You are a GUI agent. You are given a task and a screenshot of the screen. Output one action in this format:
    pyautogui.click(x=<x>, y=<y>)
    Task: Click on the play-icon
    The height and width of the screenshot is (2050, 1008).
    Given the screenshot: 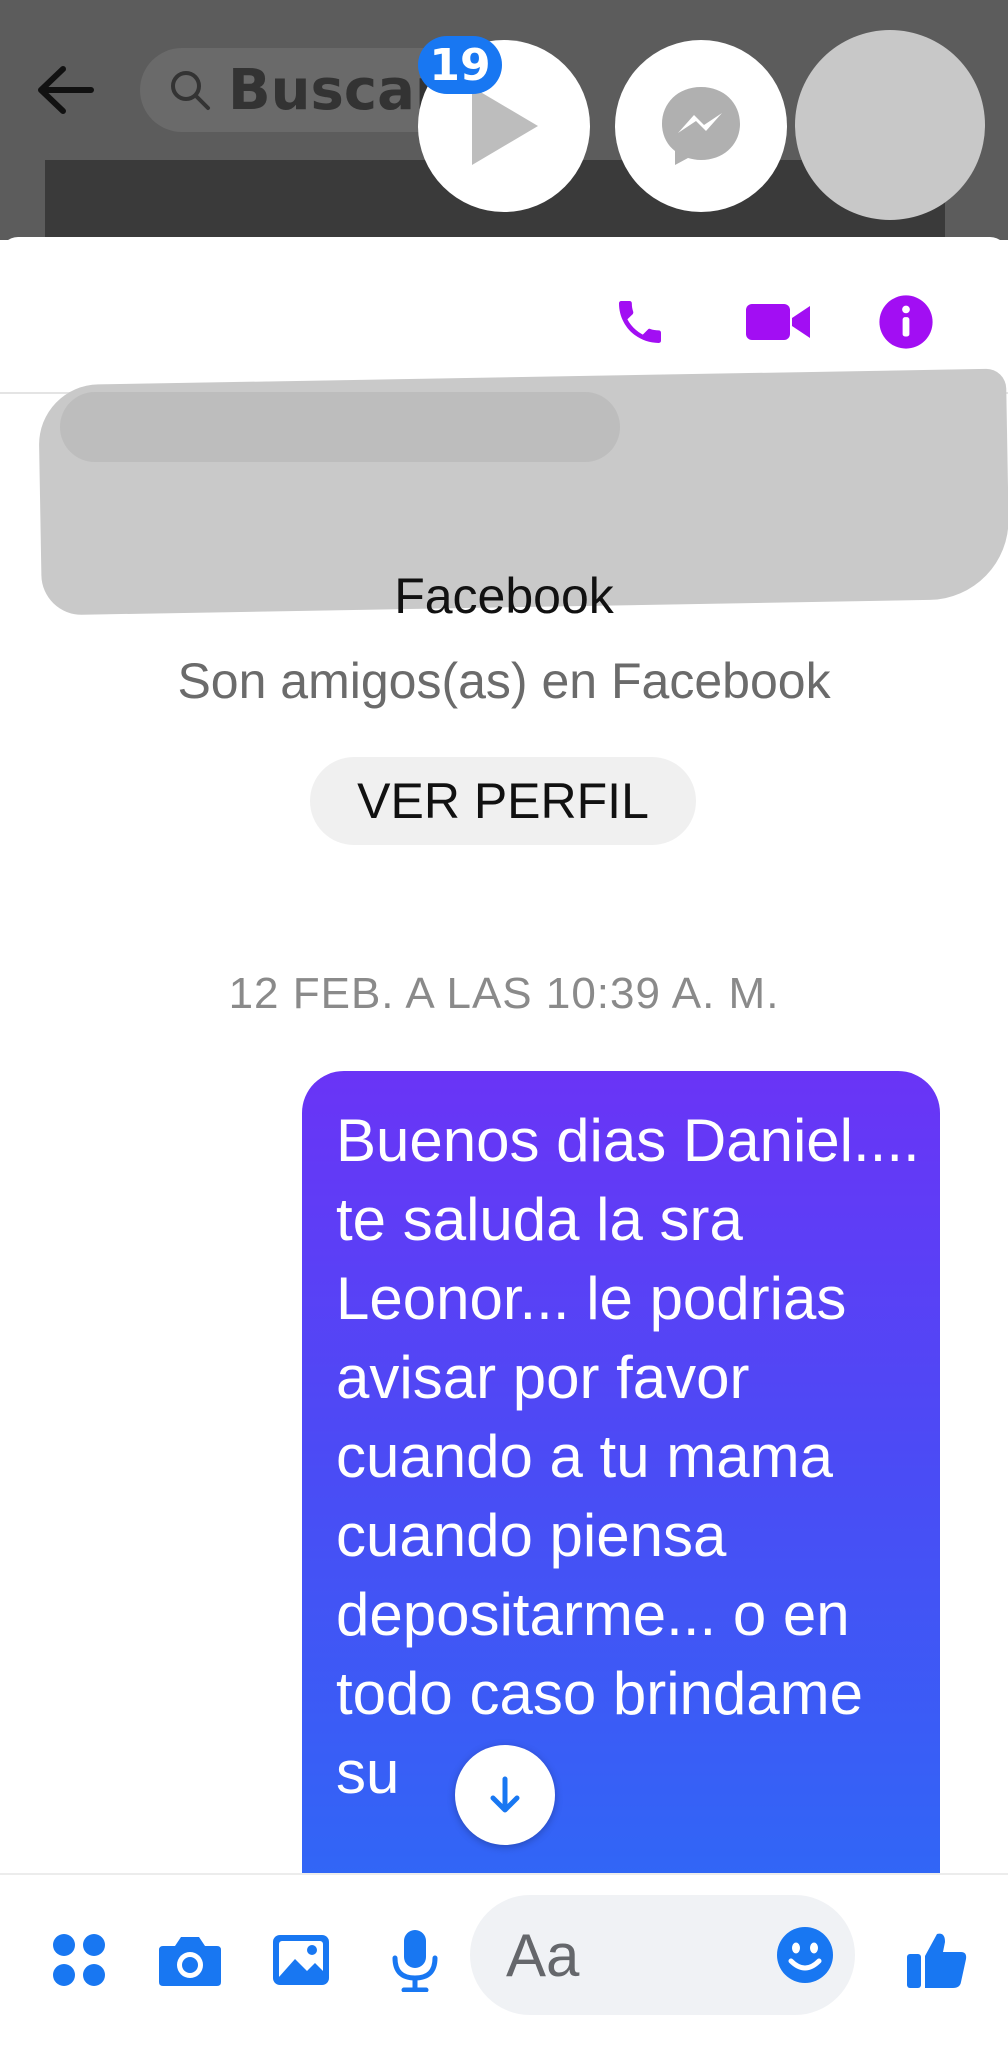 What is the action you would take?
    pyautogui.click(x=505, y=126)
    